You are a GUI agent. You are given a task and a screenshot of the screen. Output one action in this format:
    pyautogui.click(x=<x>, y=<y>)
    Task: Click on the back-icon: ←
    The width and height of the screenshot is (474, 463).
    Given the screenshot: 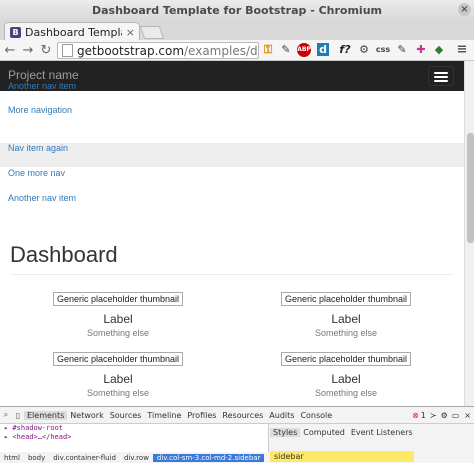 What is the action you would take?
    pyautogui.click(x=10, y=50)
    